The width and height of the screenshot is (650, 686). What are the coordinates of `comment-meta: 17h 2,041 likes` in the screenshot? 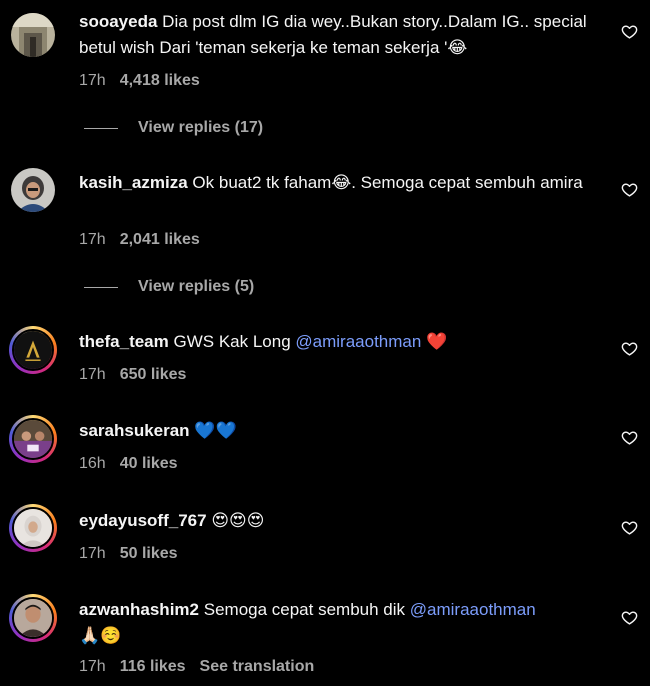 It's located at (139, 240).